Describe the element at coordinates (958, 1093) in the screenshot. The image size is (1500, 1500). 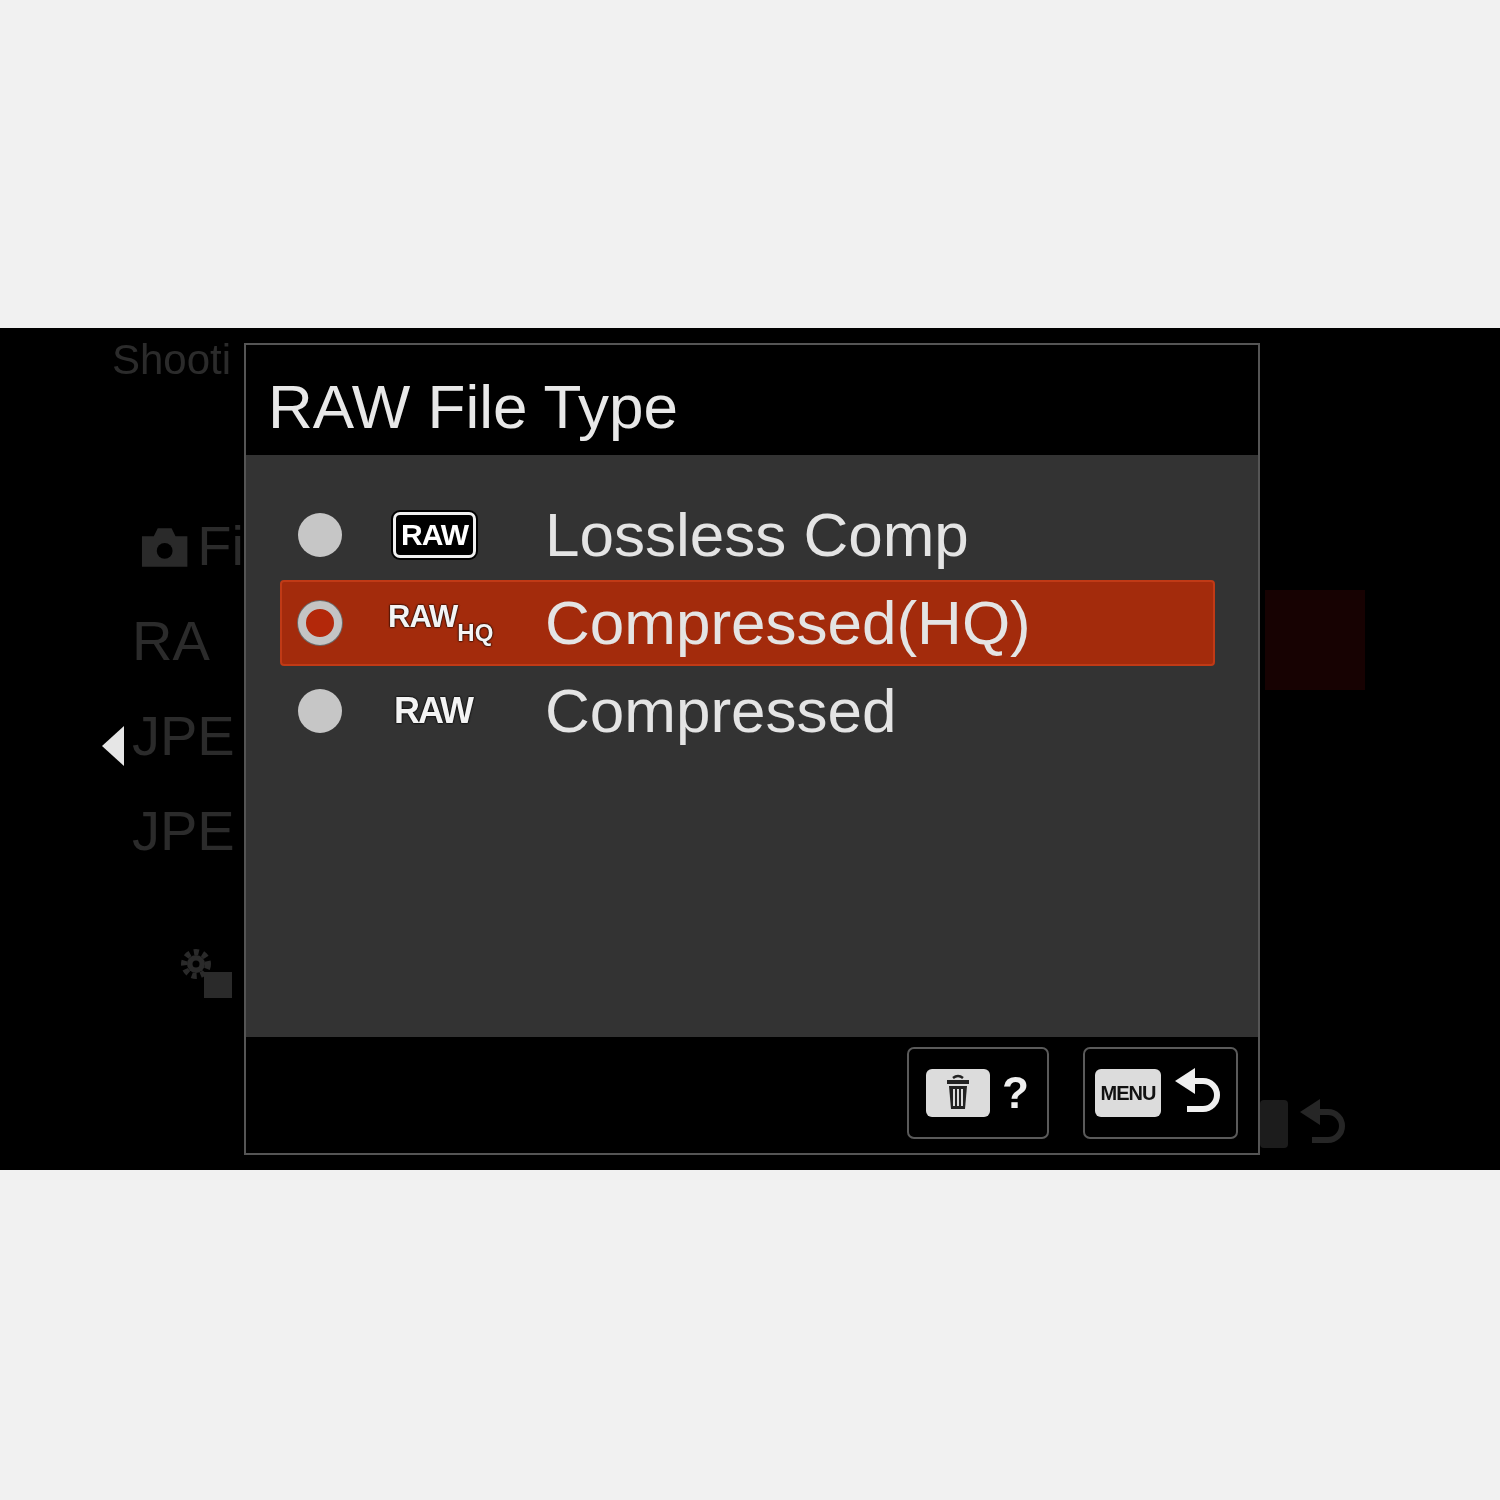
I see `trash-key-icon` at that location.